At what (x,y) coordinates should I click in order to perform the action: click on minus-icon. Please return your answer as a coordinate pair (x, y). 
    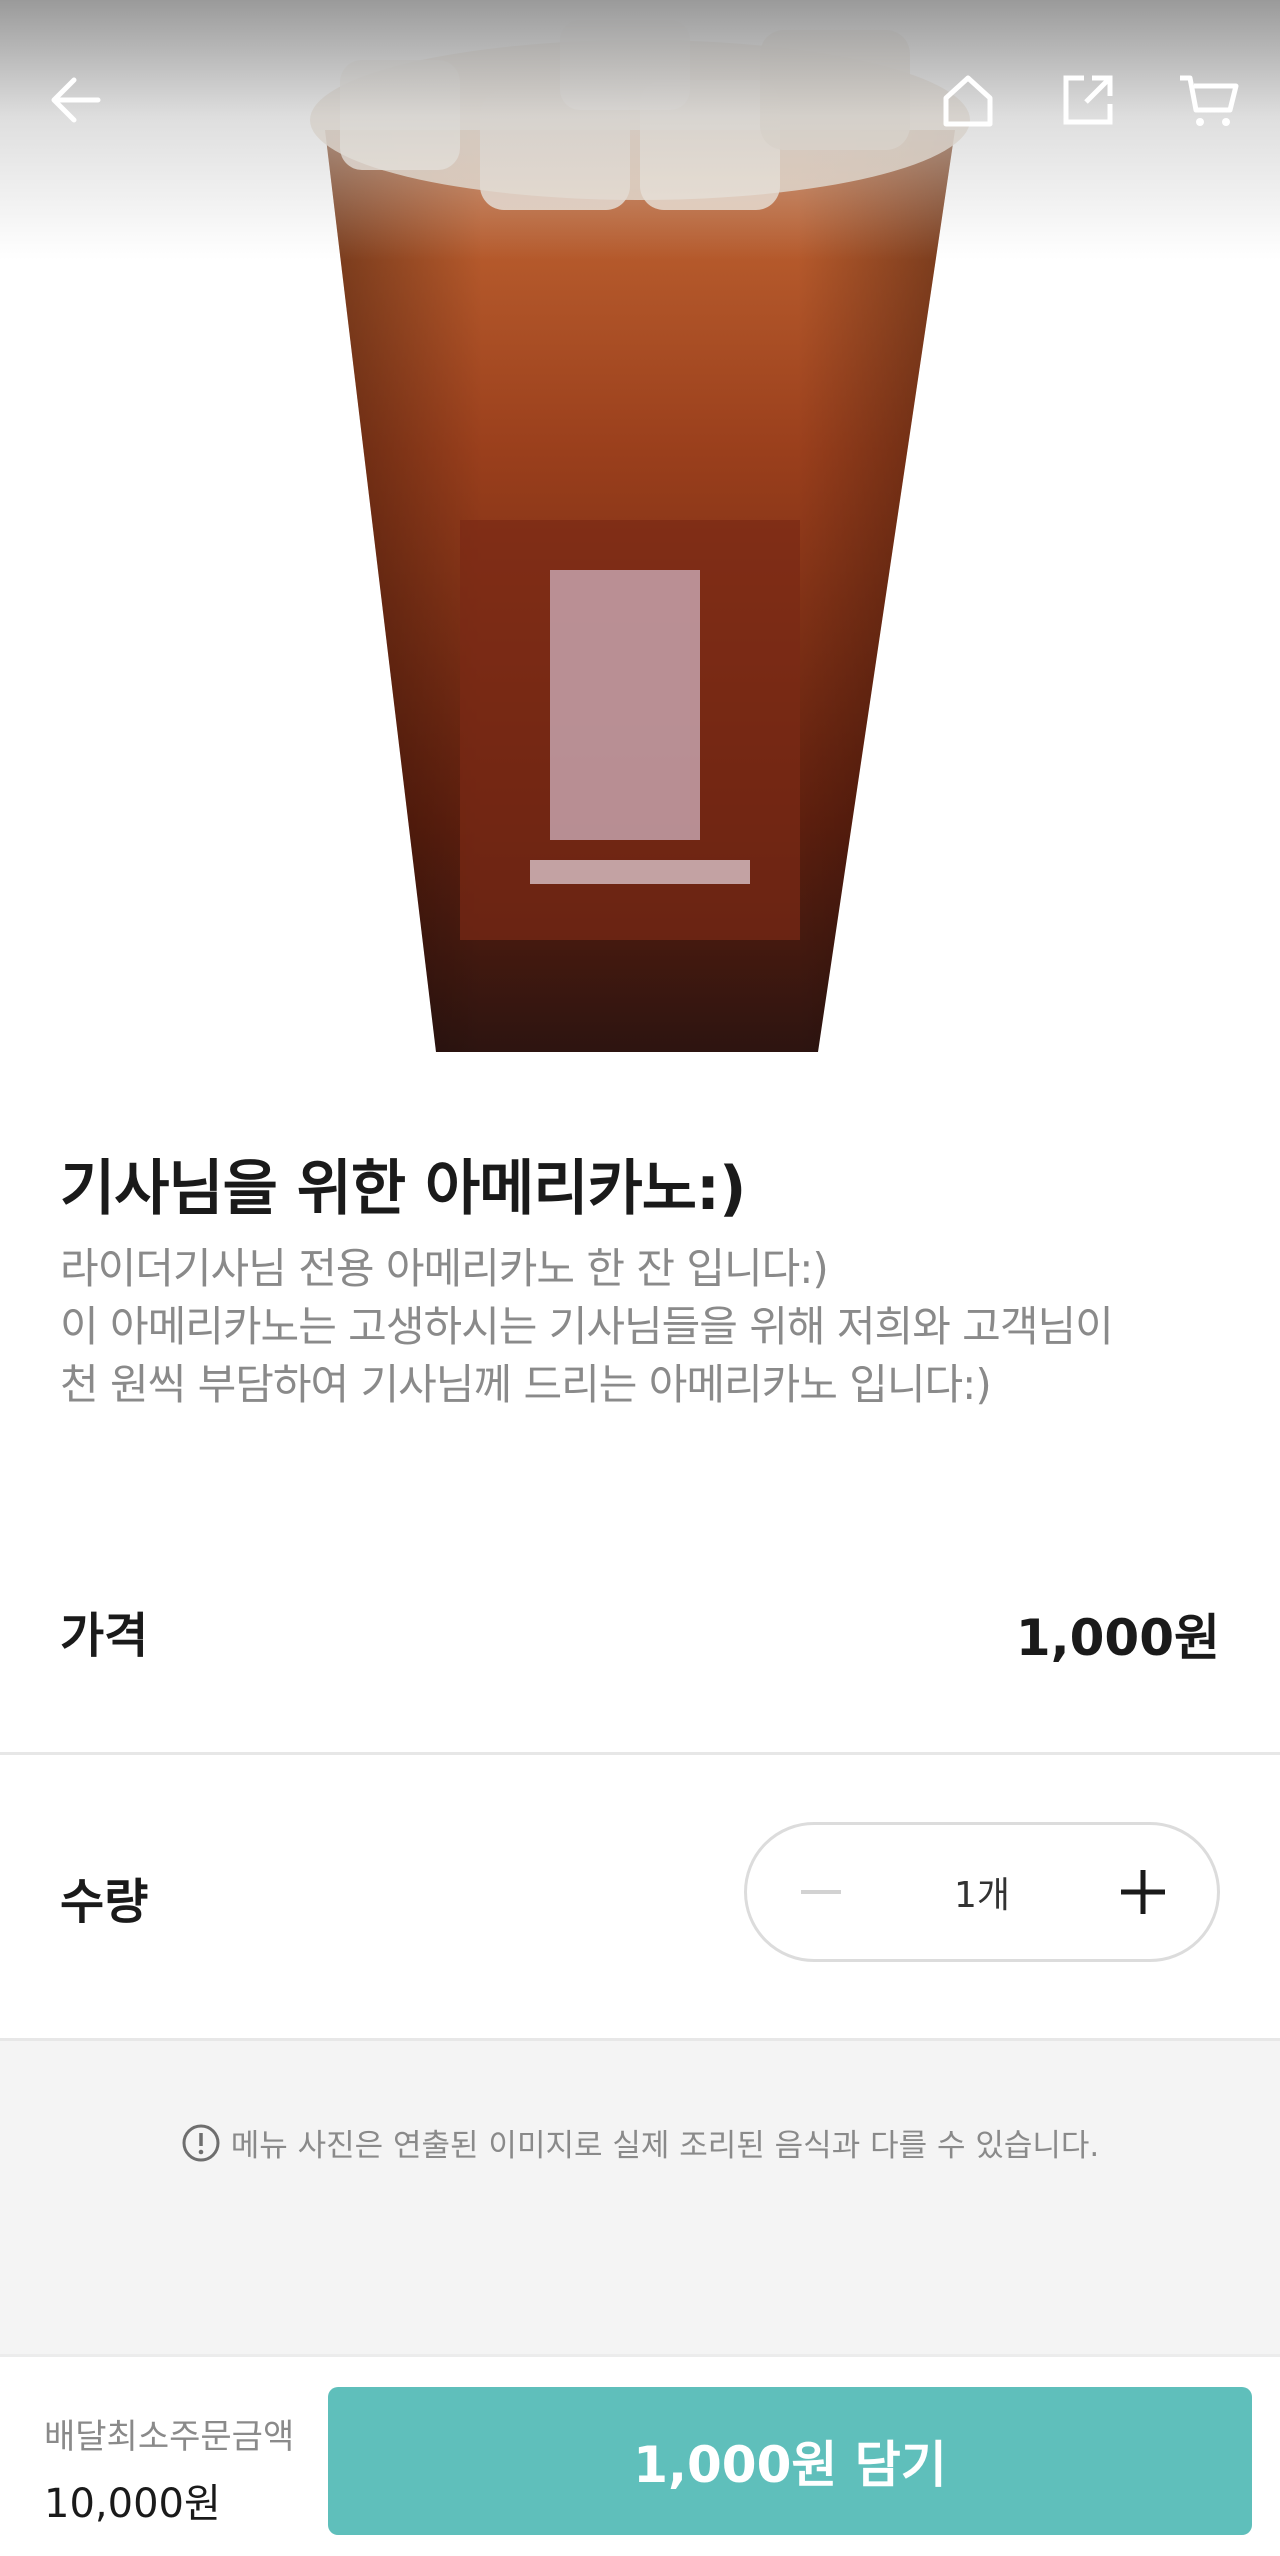
    Looking at the image, I should click on (821, 1892).